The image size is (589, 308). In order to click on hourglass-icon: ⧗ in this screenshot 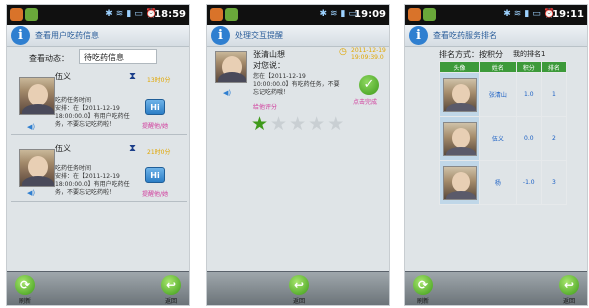, I will do `click(133, 148)`.